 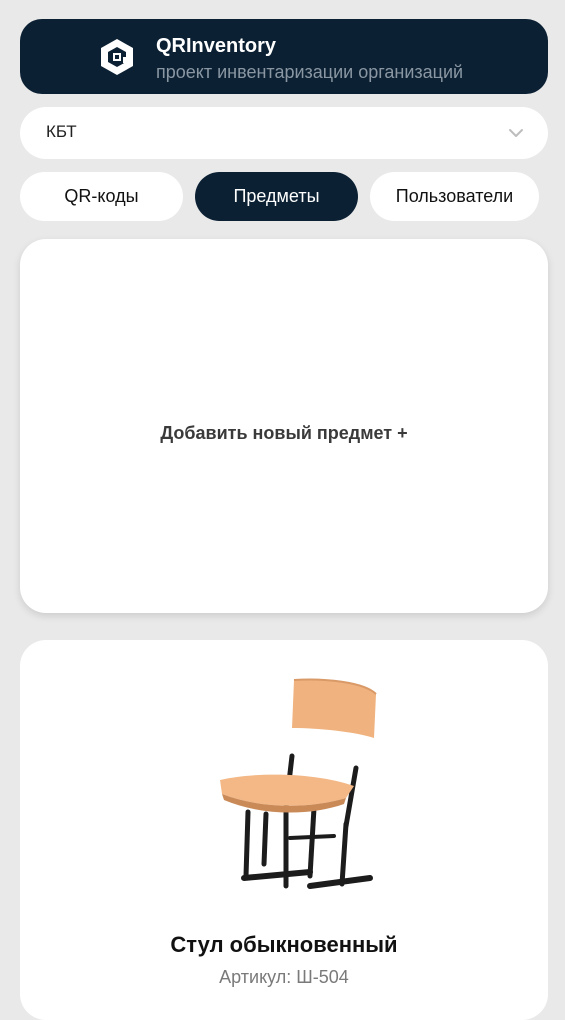 What do you see at coordinates (454, 196) in the screenshot?
I see `tab-users: Пользователи` at bounding box center [454, 196].